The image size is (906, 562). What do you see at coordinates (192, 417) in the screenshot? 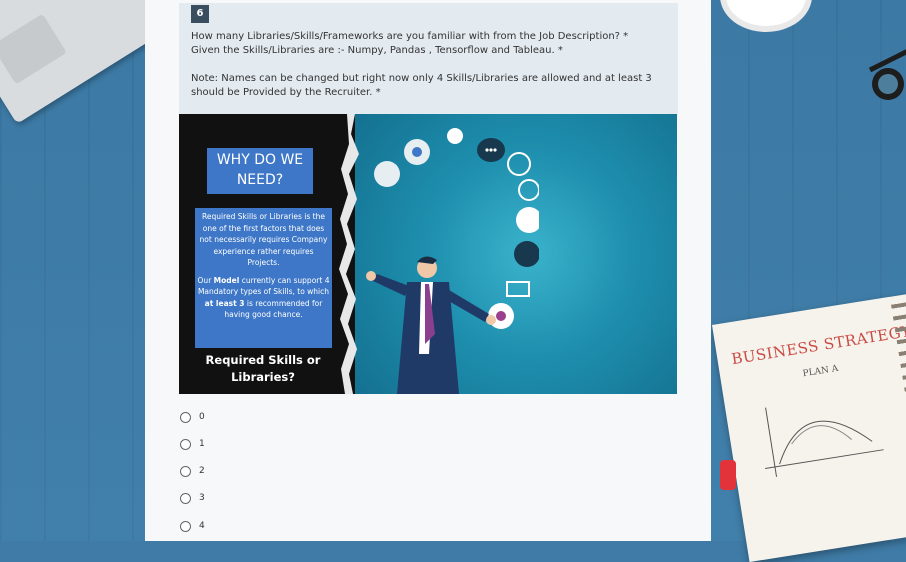
I see `option-0: 0` at bounding box center [192, 417].